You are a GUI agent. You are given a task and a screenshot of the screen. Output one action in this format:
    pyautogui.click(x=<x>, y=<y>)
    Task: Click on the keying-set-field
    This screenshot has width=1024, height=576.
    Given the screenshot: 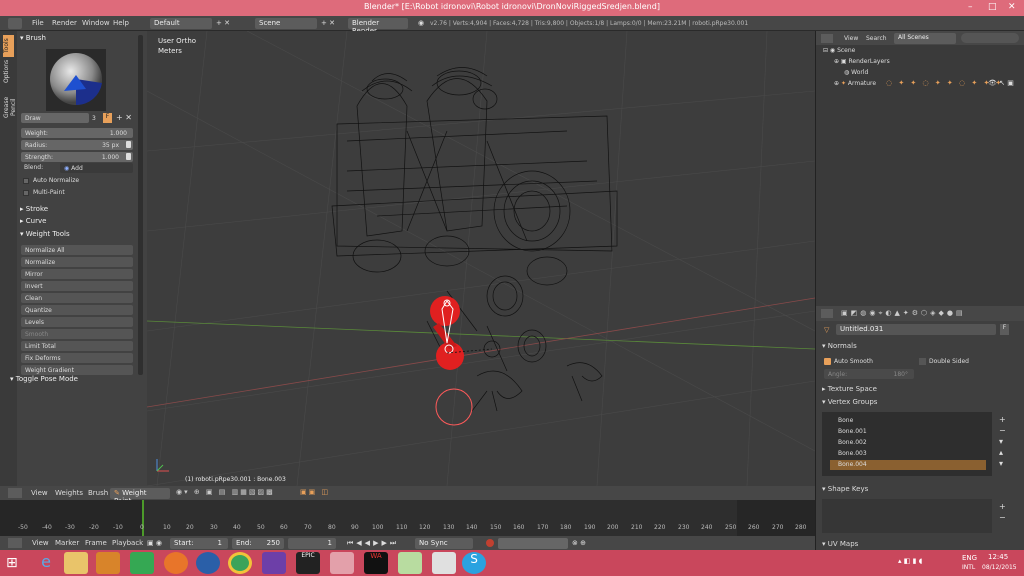 What is the action you would take?
    pyautogui.click(x=533, y=543)
    